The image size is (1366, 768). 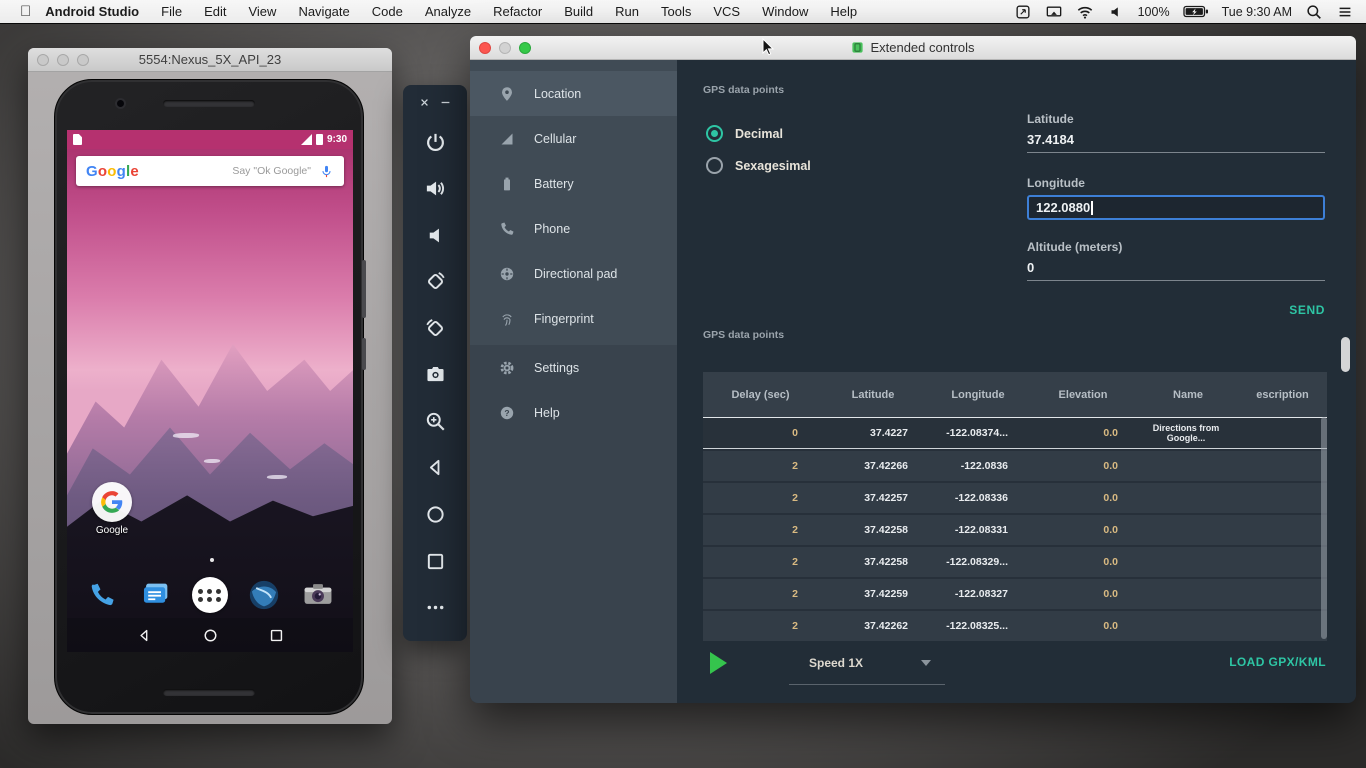 What do you see at coordinates (886, 498) in the screenshot?
I see `table-cell: 37.42257` at bounding box center [886, 498].